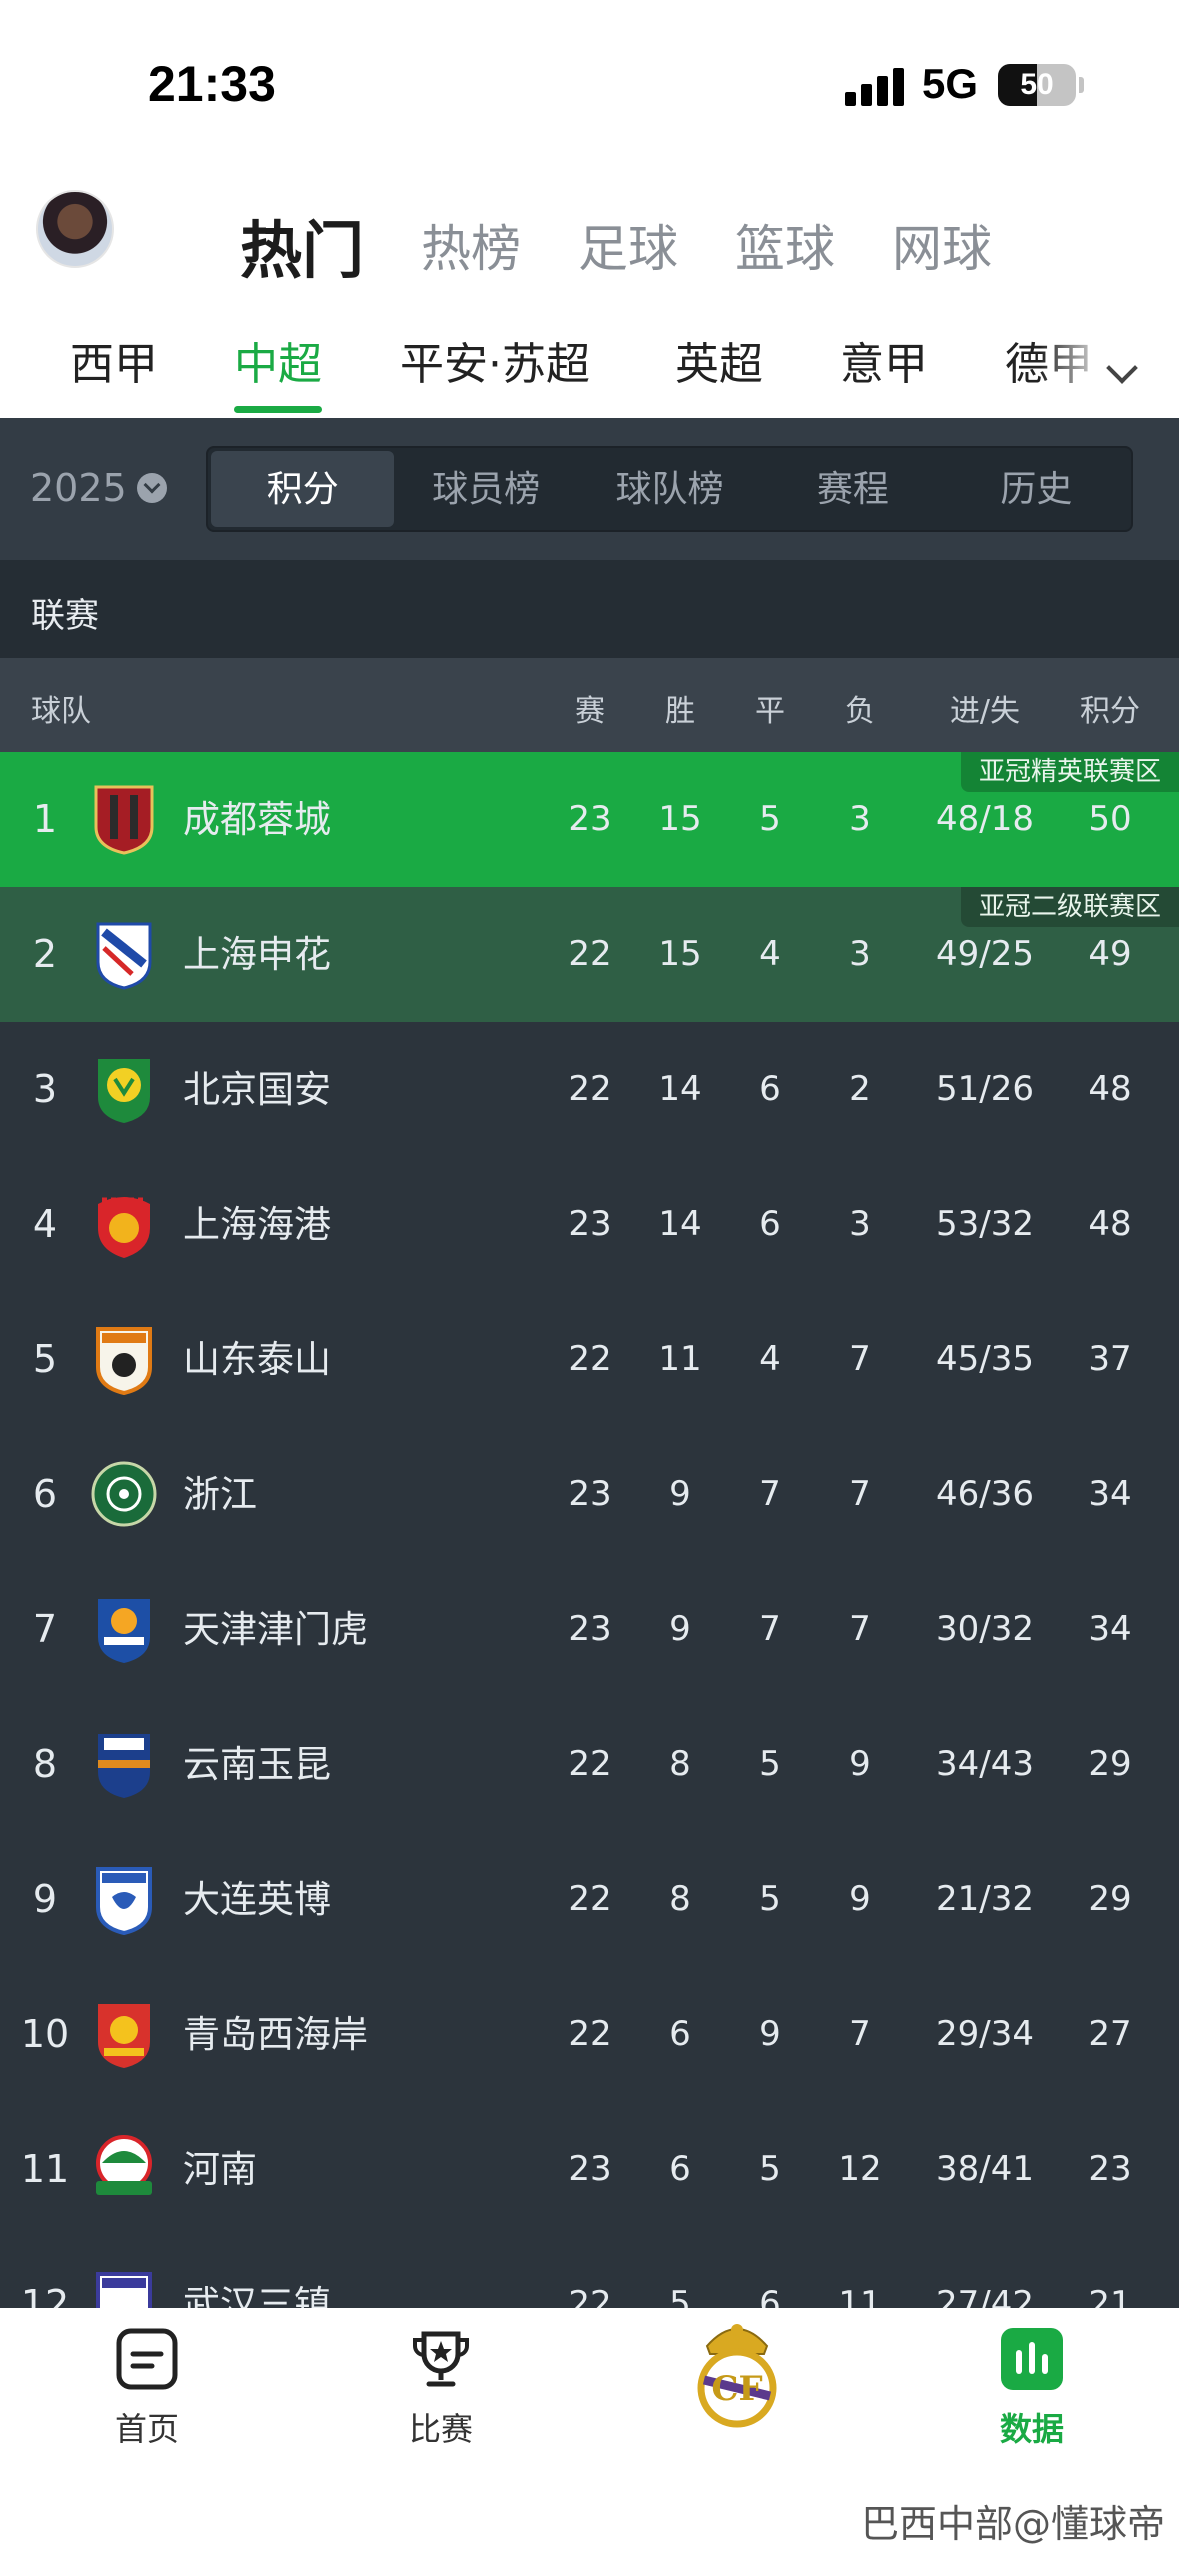  I want to click on table-row: 7 天津津门虎 23 9 7 7 30/32 34, so click(589, 1629).